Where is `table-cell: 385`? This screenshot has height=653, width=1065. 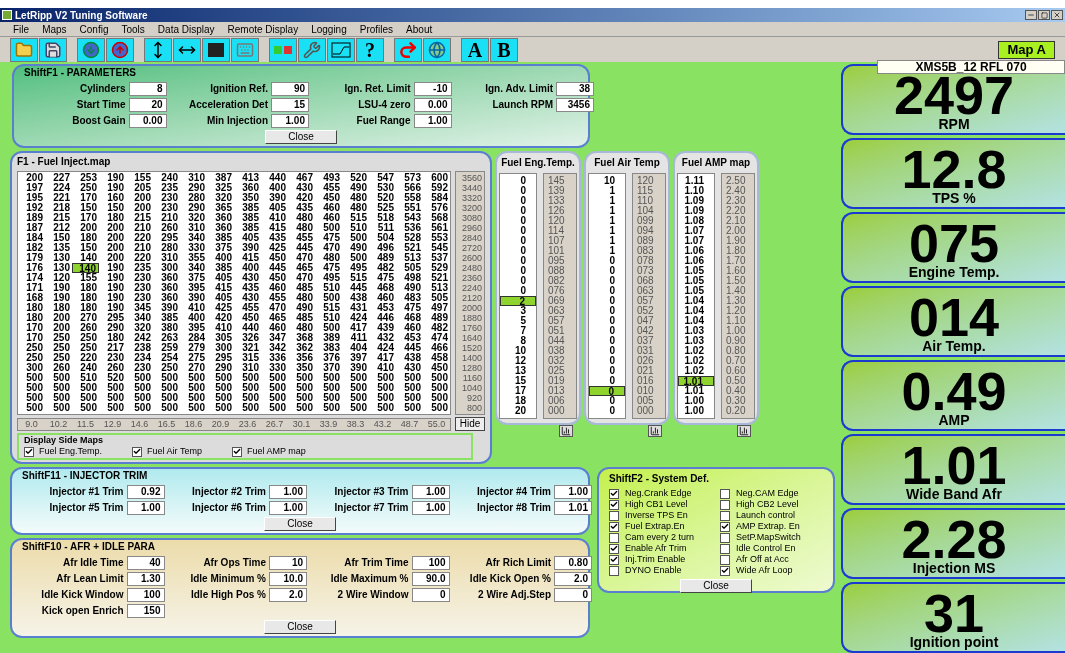 table-cell: 385 is located at coordinates (247, 218).